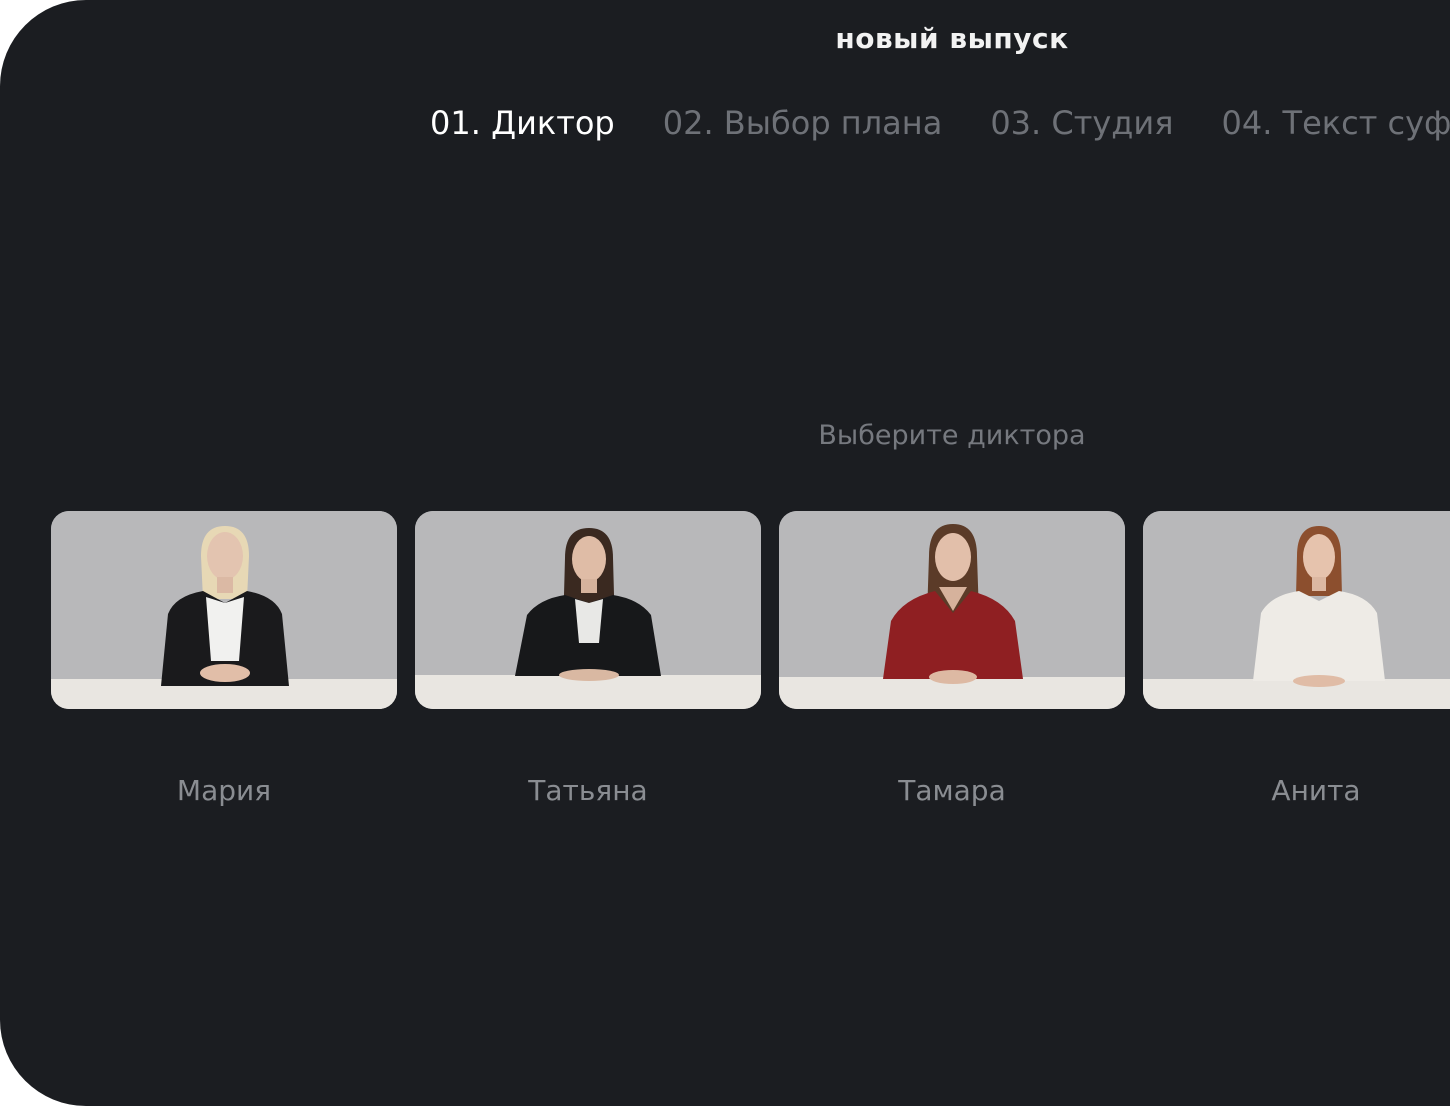  What do you see at coordinates (224, 790) in the screenshot?
I see `announcer-name: Мария` at bounding box center [224, 790].